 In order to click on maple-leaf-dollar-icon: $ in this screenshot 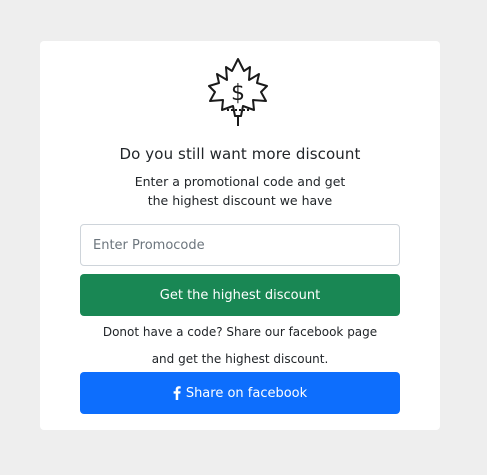, I will do `click(238, 92)`.